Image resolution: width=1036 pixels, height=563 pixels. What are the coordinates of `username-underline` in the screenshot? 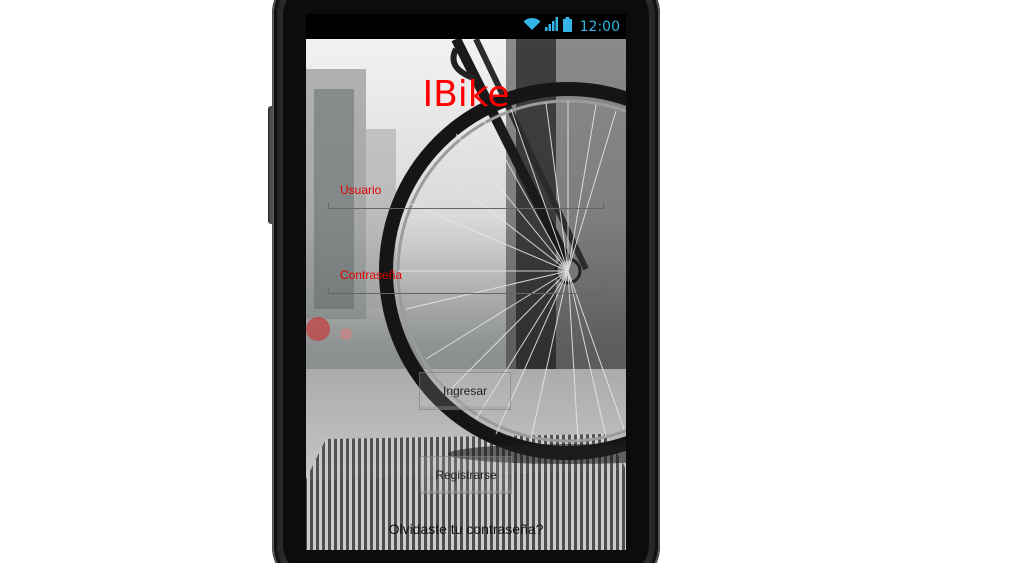 It's located at (466, 205).